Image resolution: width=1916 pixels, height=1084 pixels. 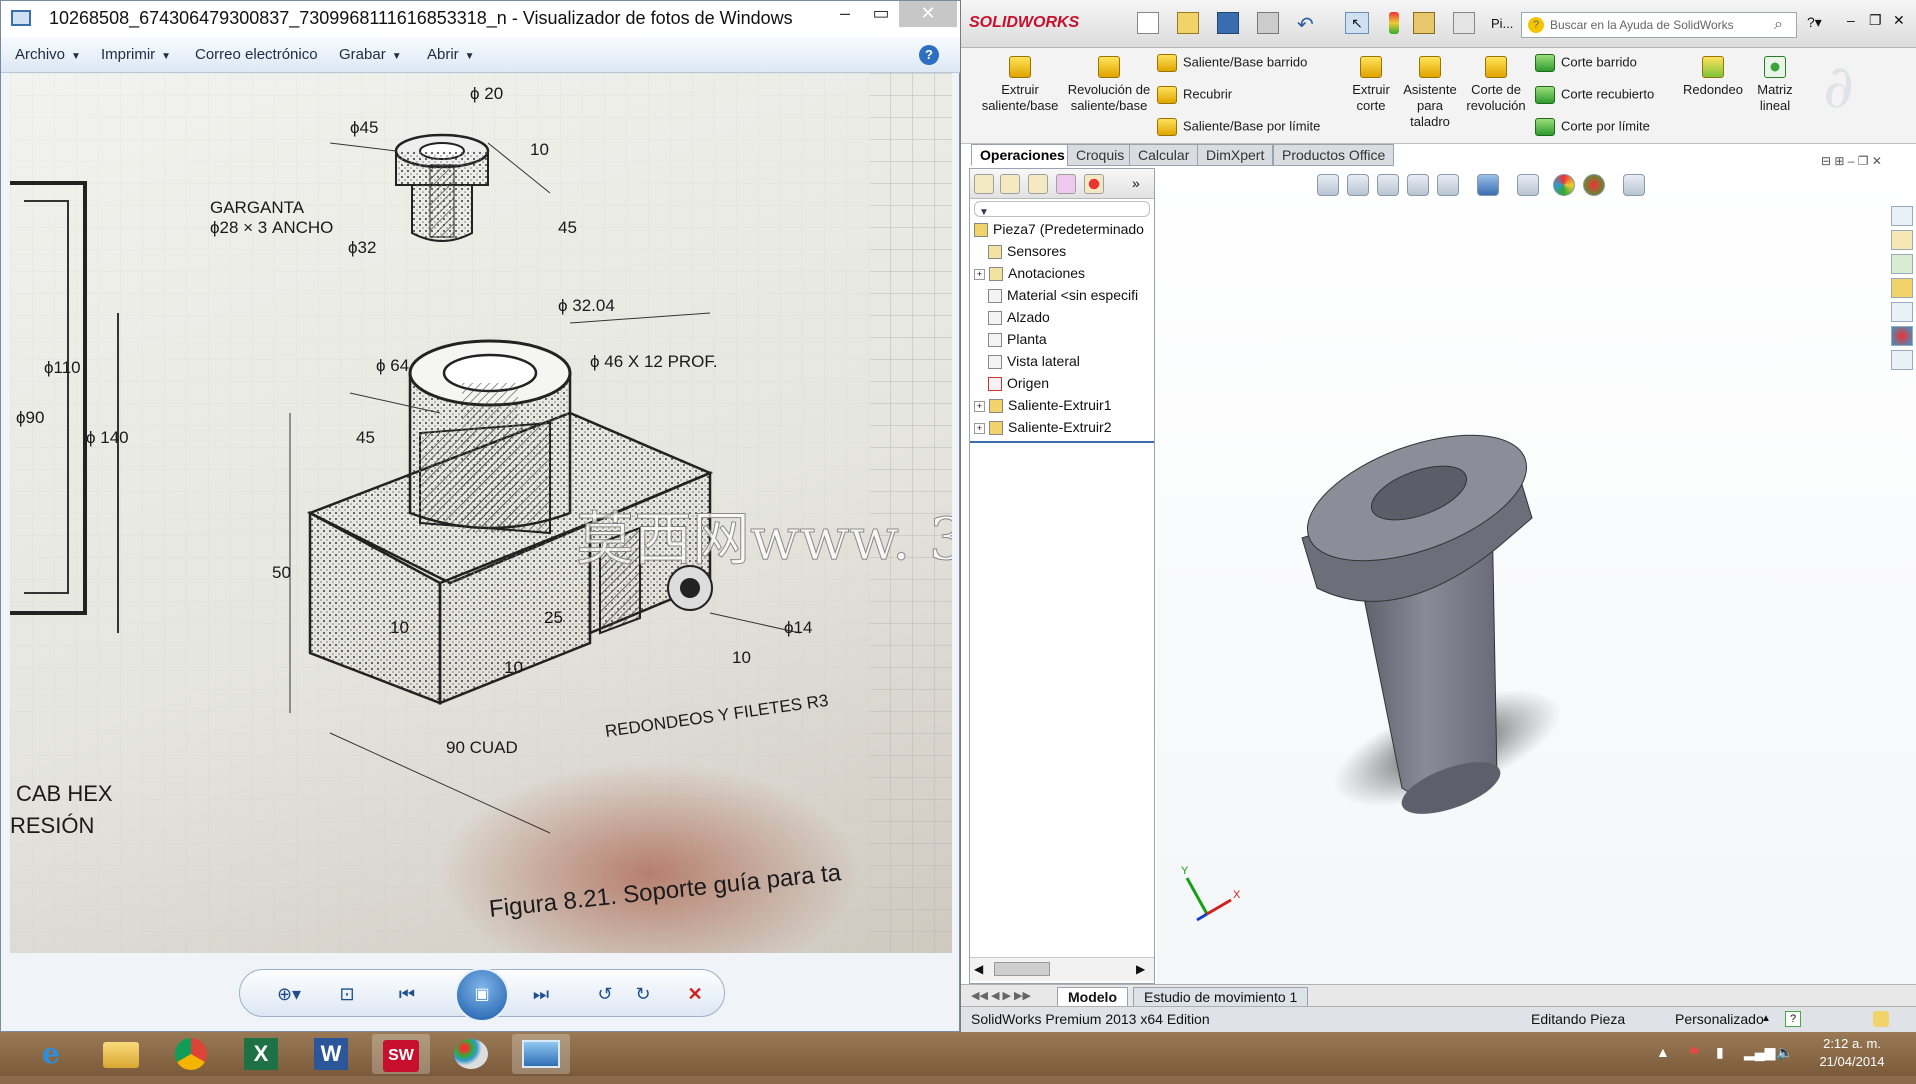 What do you see at coordinates (1592, 127) in the screenshot?
I see `boundary-cut-button: Corte por límite` at bounding box center [1592, 127].